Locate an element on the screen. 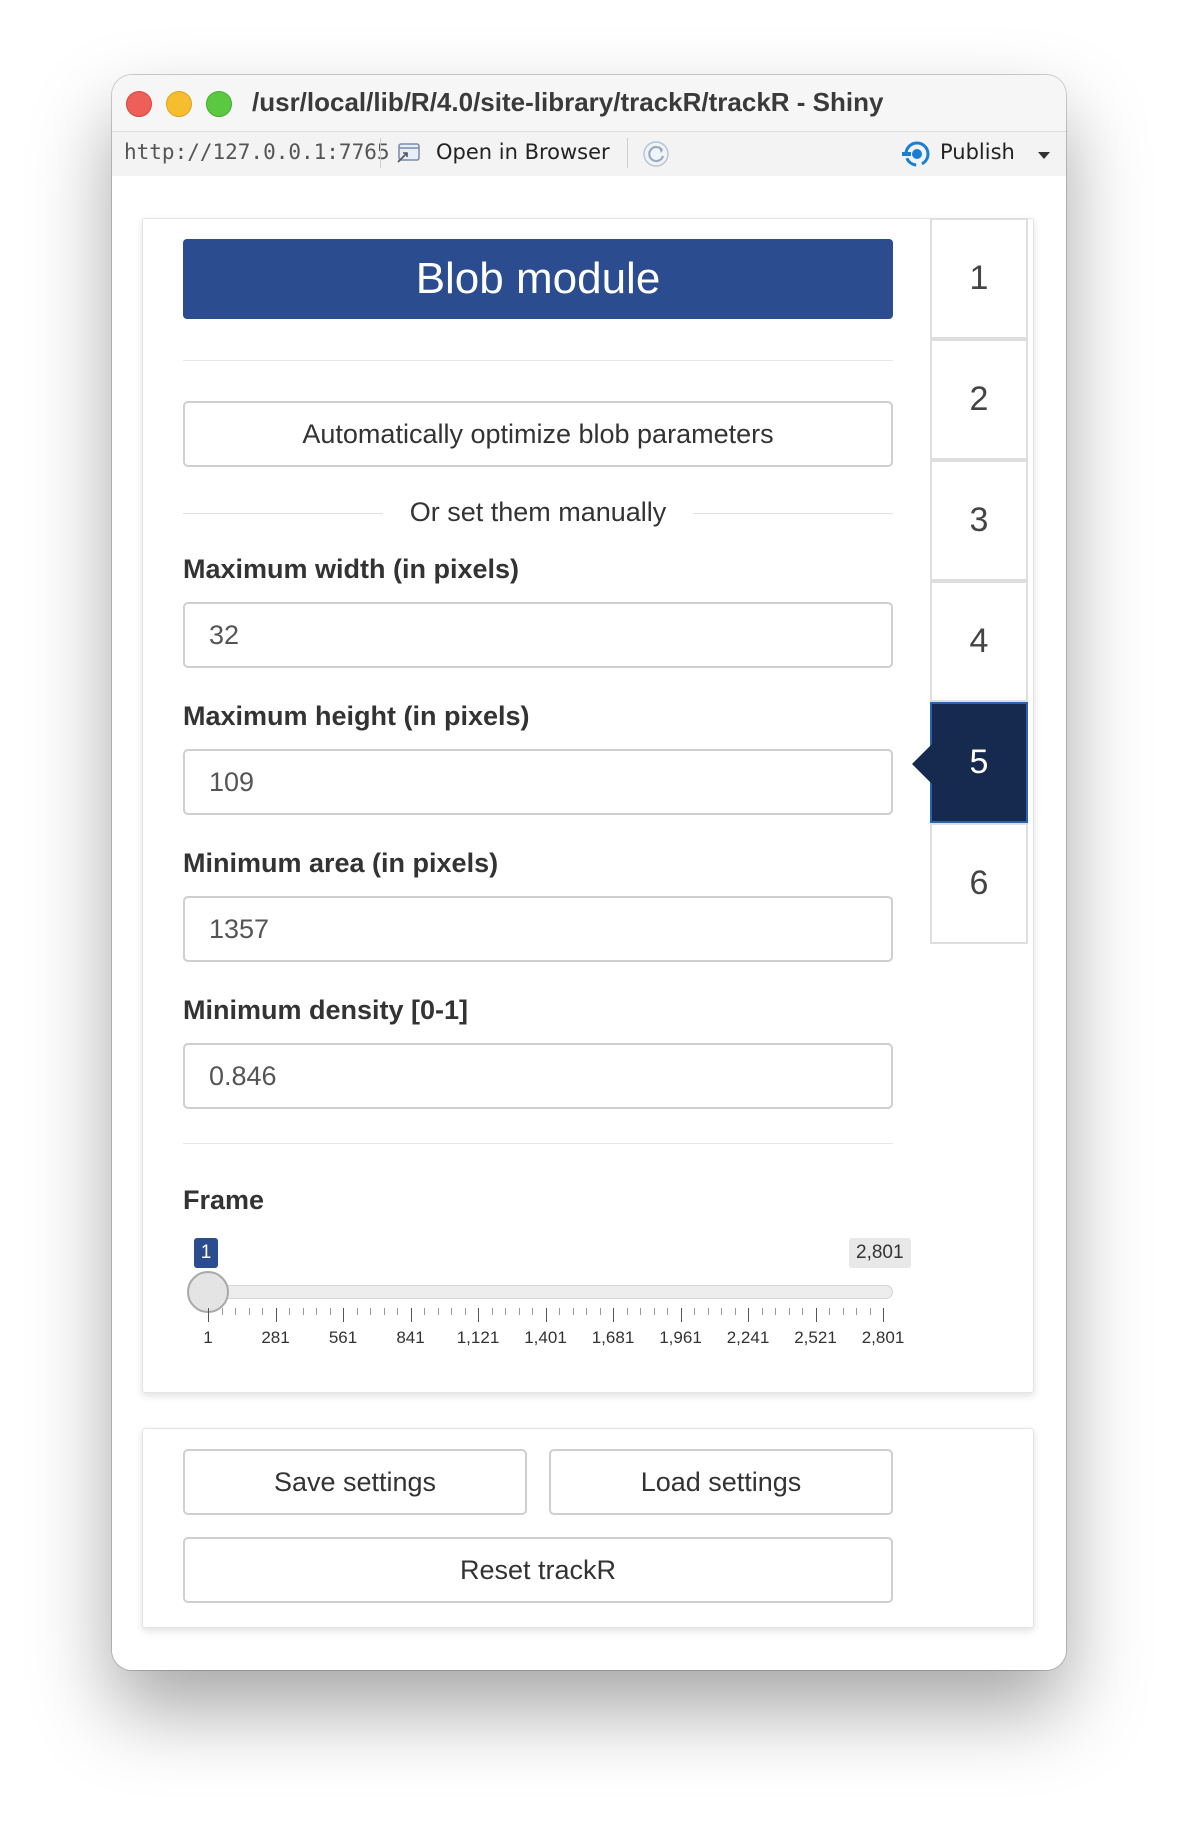 This screenshot has width=1184, height=1830. open-in-browser-button: Open in Browser is located at coordinates (523, 152).